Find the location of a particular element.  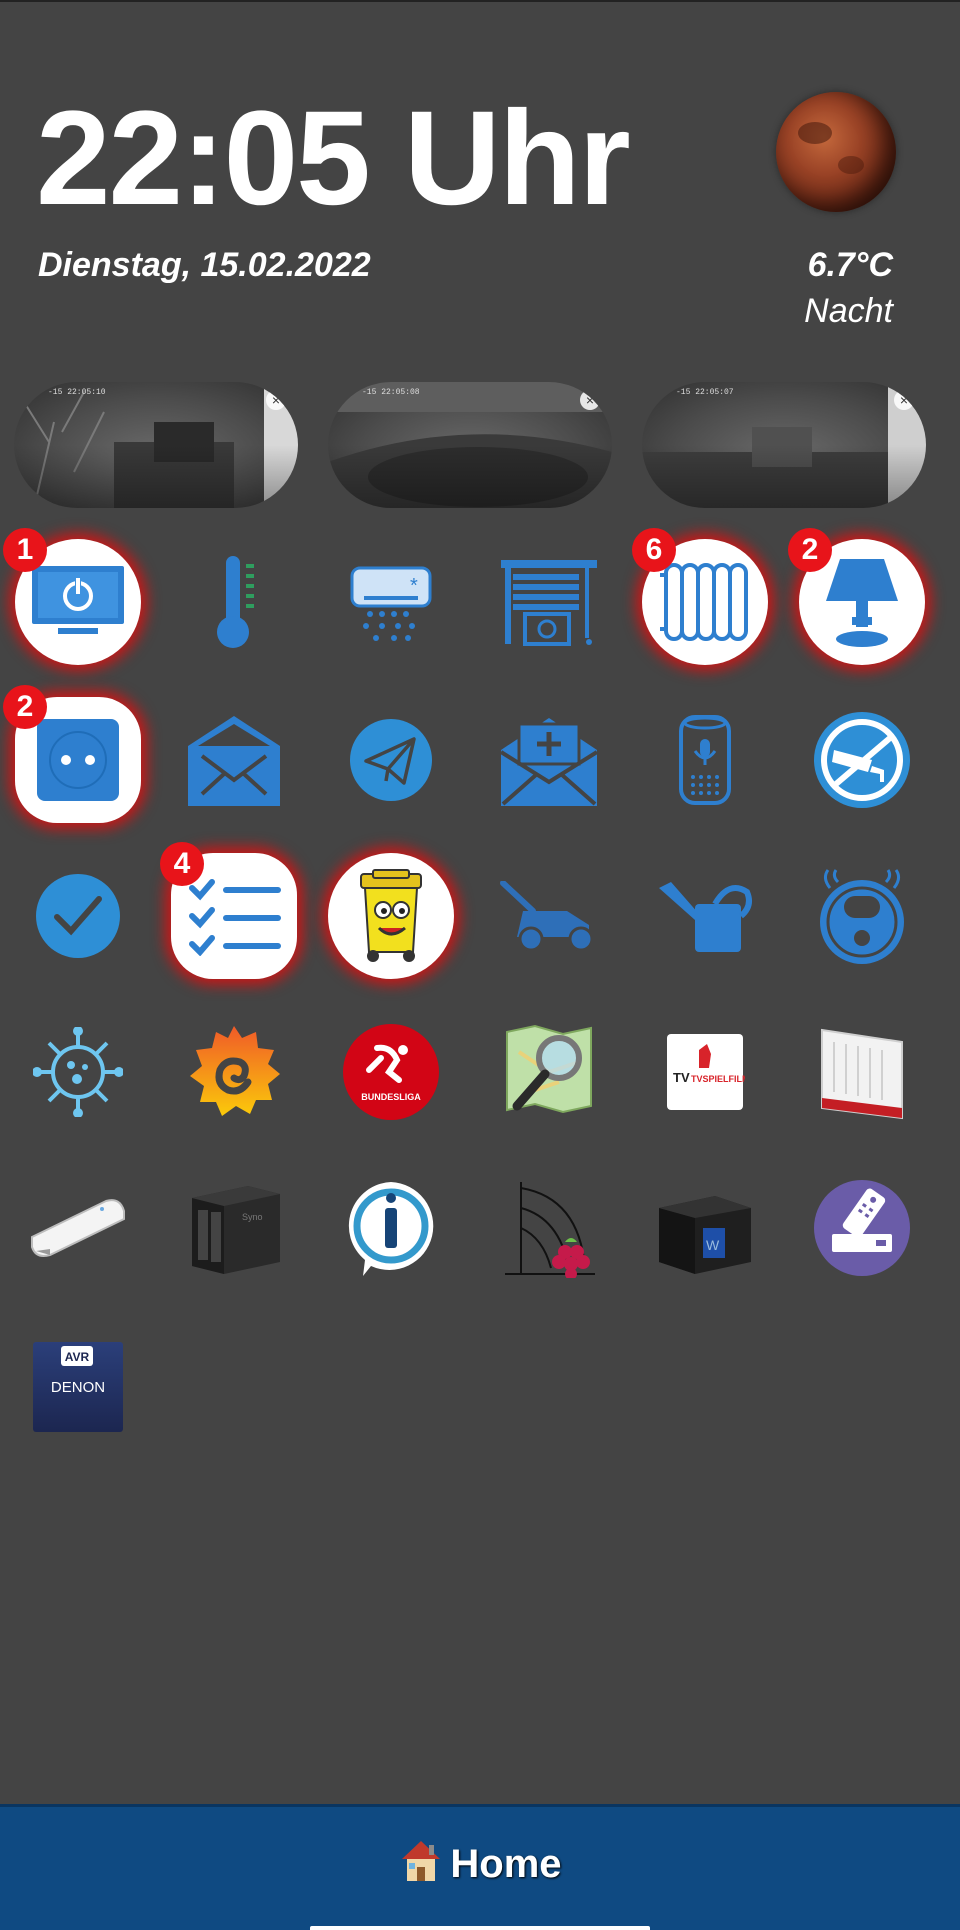

air-conditioner-icon: * is located at coordinates (391, 603).